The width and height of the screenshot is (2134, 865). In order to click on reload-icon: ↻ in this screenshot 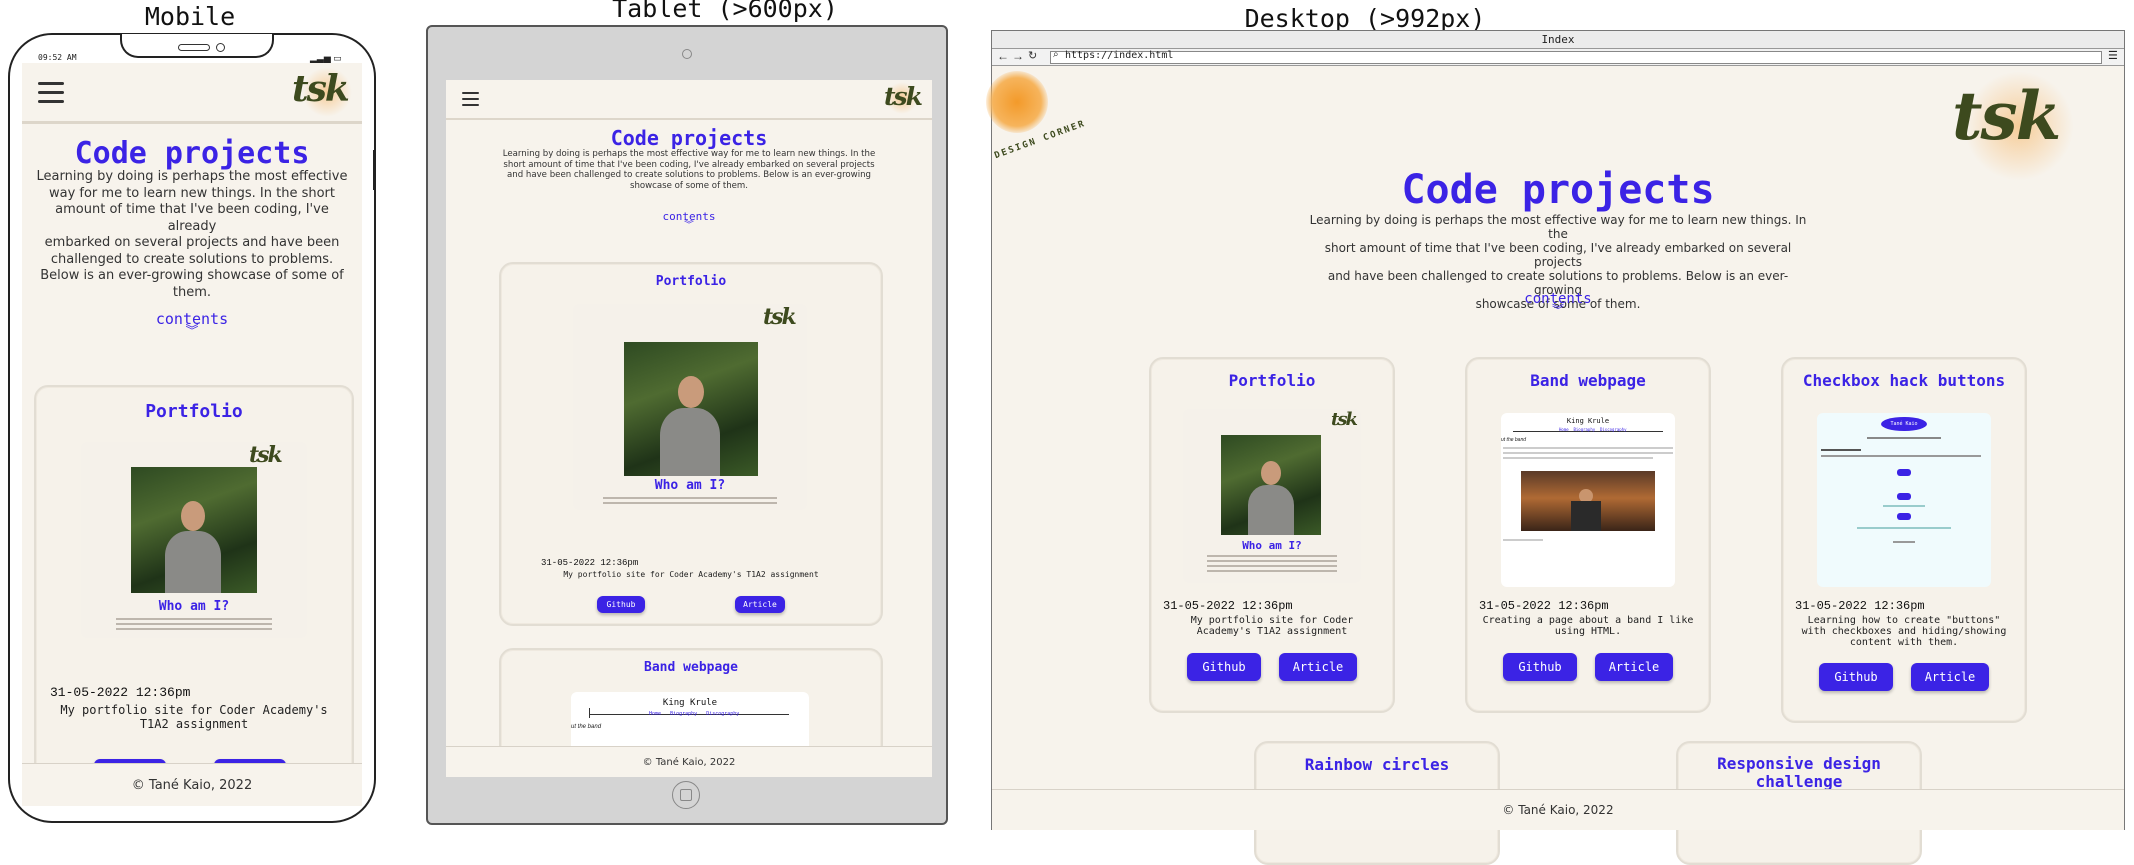, I will do `click(1032, 55)`.